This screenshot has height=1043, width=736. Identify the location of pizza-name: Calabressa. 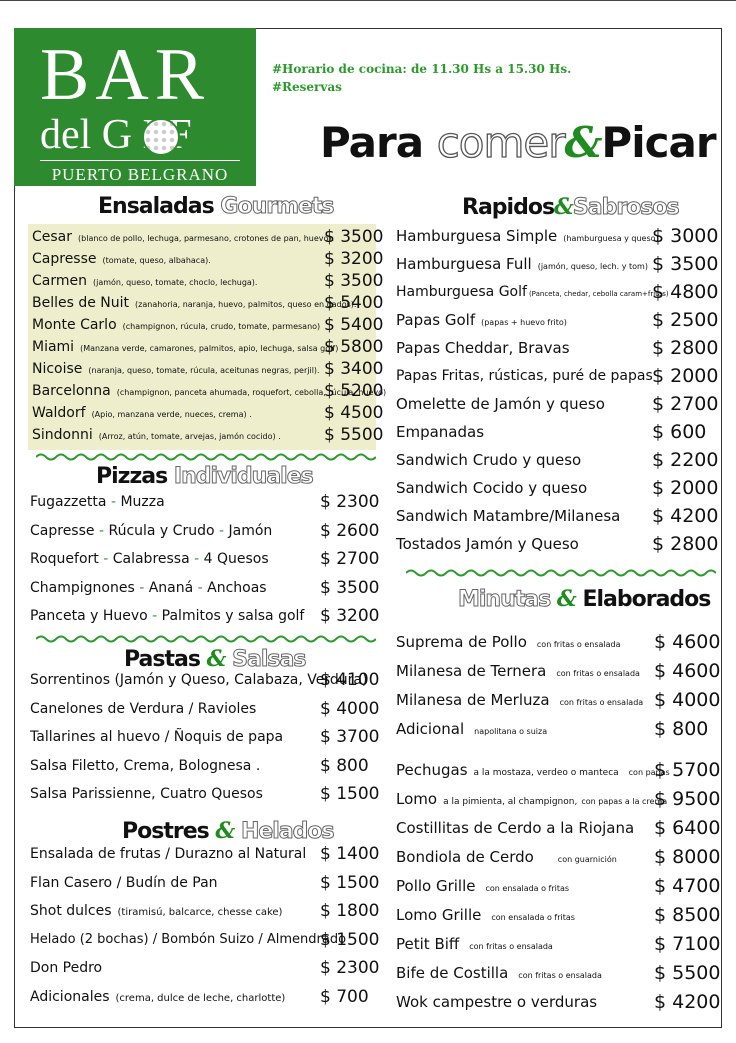
(151, 559).